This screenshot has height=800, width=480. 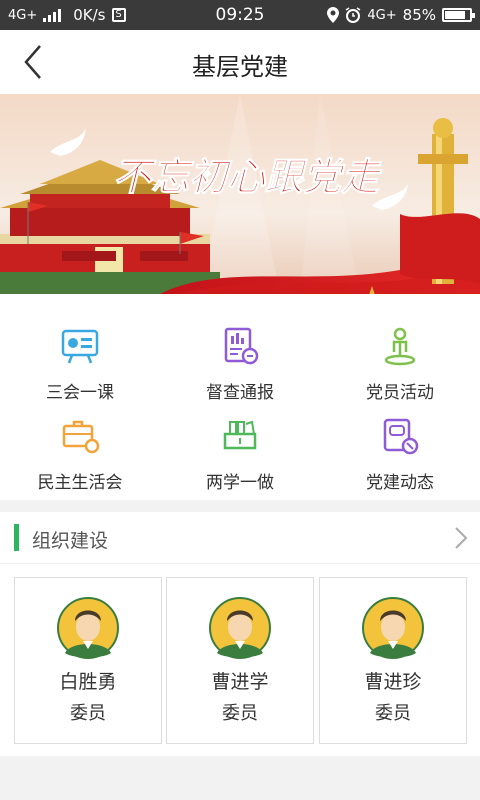 I want to click on chevron-right-icon, so click(x=461, y=538).